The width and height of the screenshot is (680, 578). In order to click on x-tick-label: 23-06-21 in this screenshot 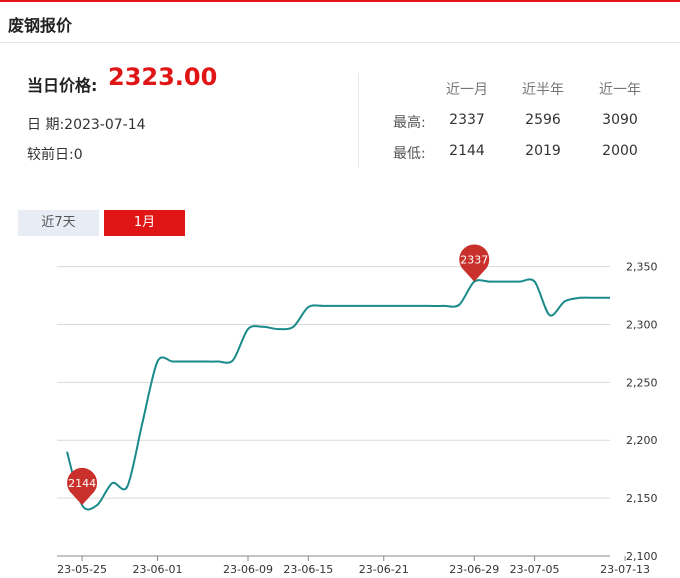, I will do `click(384, 569)`.